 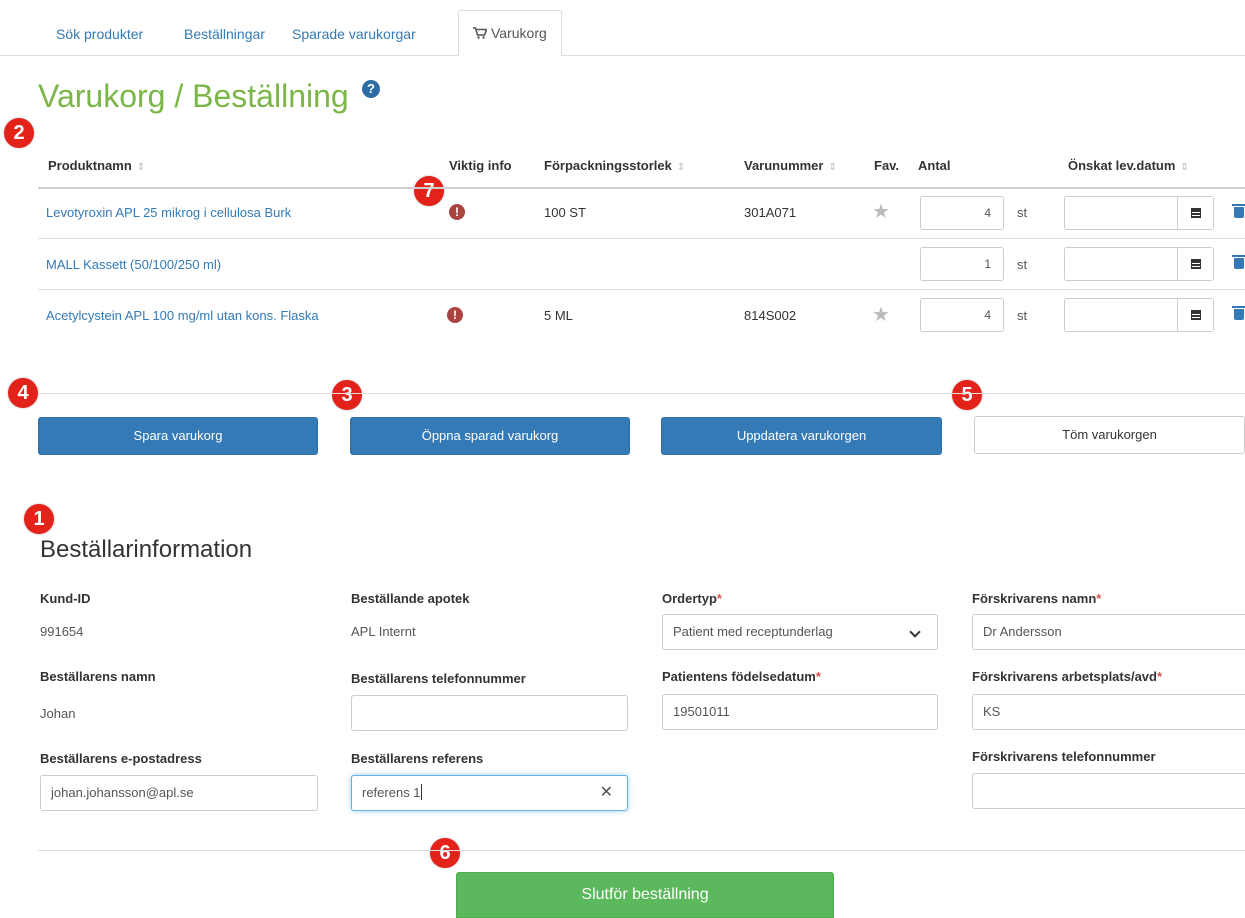 I want to click on question-circle-icon: ?, so click(x=371, y=89).